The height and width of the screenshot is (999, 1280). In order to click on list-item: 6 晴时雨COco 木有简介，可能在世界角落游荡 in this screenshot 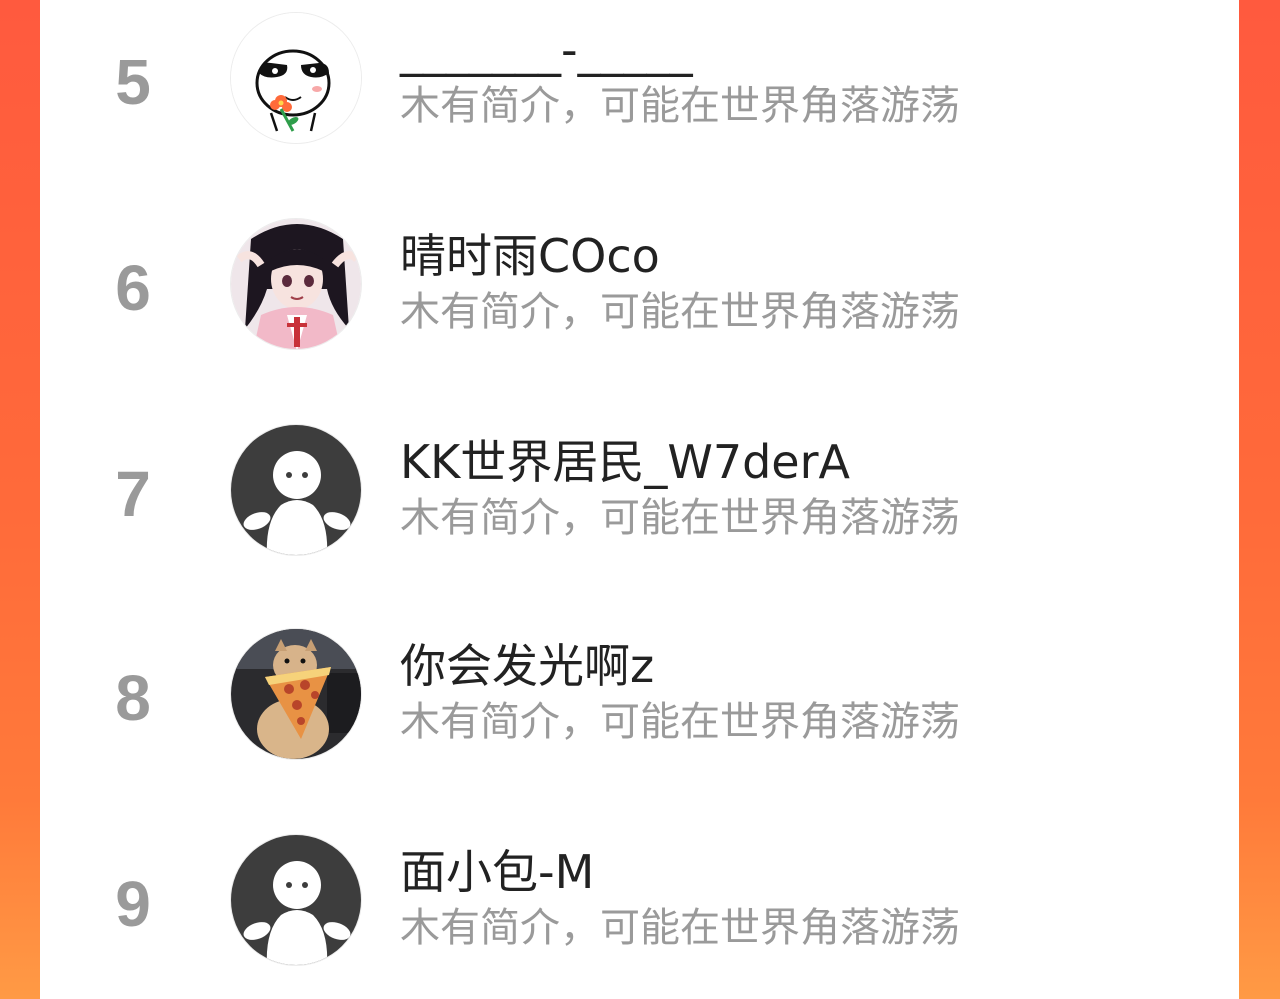, I will do `click(639, 288)`.